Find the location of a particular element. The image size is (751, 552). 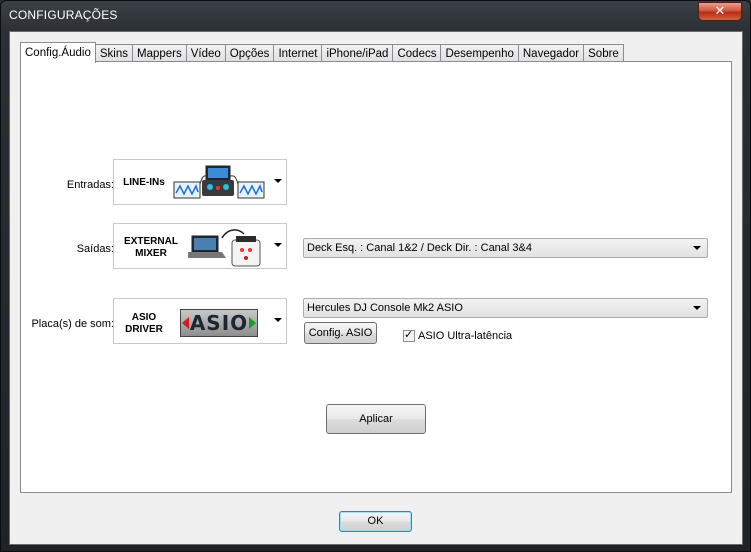

inputs-label: Entradas: is located at coordinates (90, 185).